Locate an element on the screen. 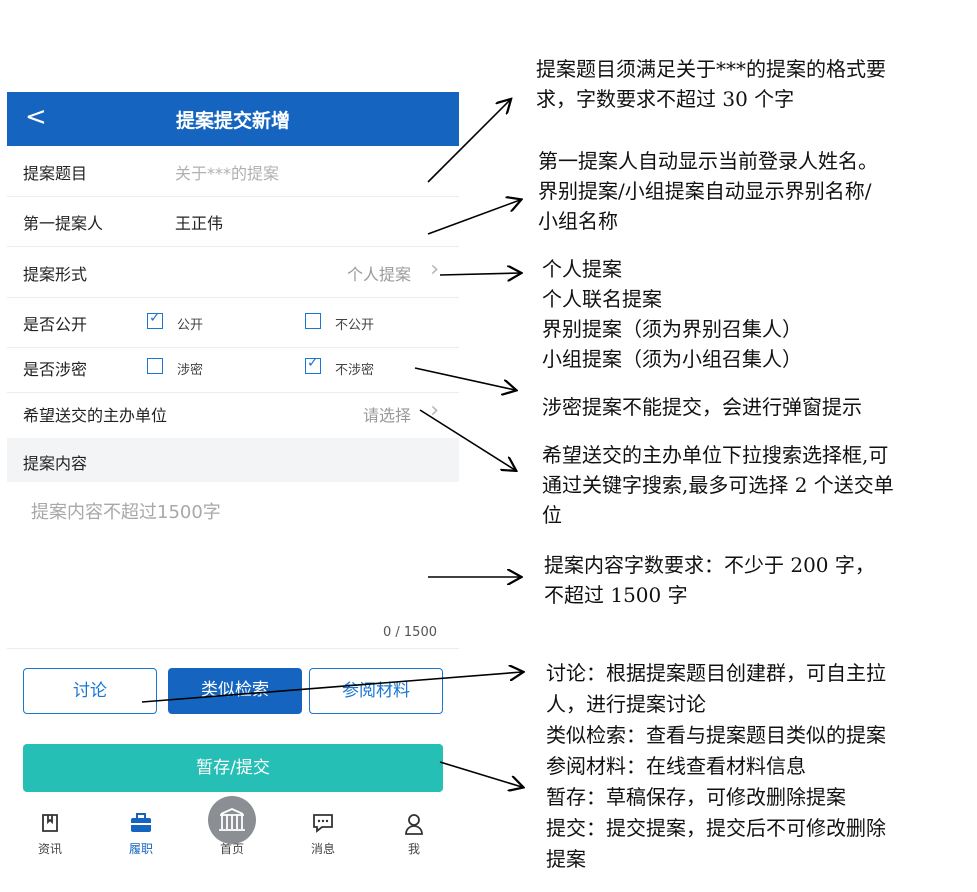  annotation-form-types: 个人提案 个人联名提案 界别提案（须为界别召集人） 小组提案（须为小组召集人） is located at coordinates (672, 314).